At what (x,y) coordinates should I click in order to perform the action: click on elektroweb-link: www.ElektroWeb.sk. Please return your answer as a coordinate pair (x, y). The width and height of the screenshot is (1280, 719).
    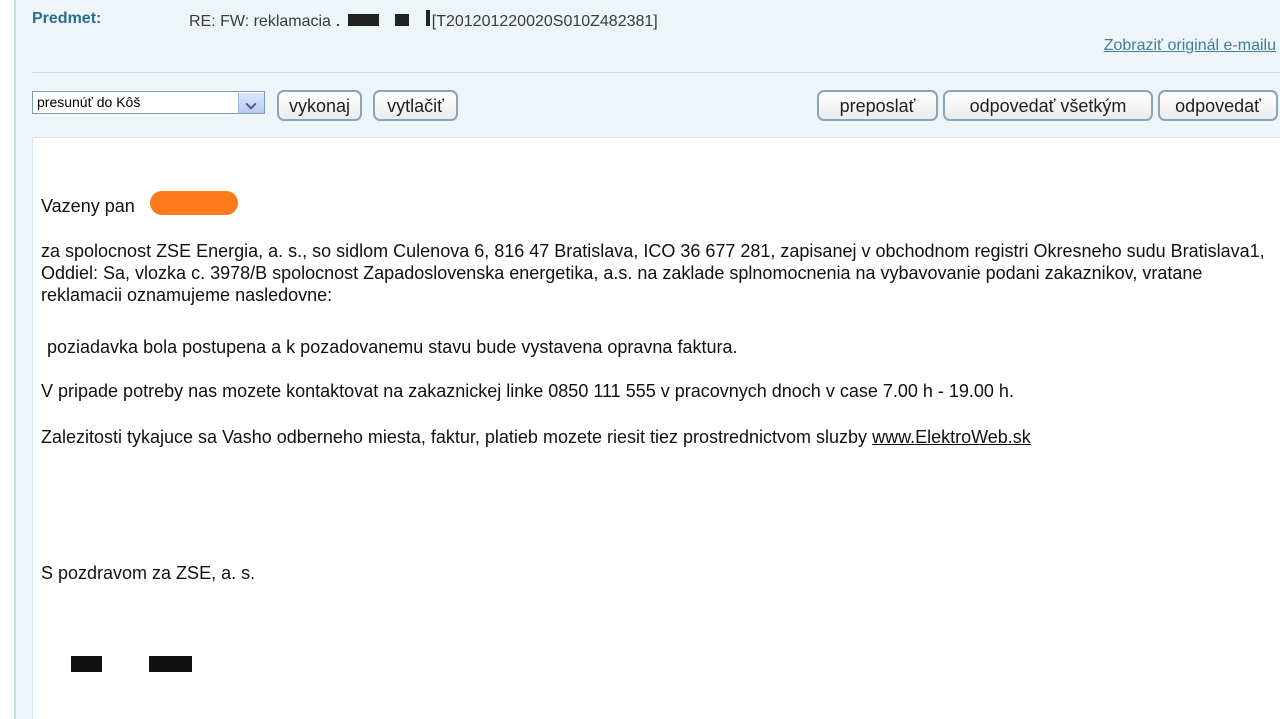
    Looking at the image, I should click on (951, 437).